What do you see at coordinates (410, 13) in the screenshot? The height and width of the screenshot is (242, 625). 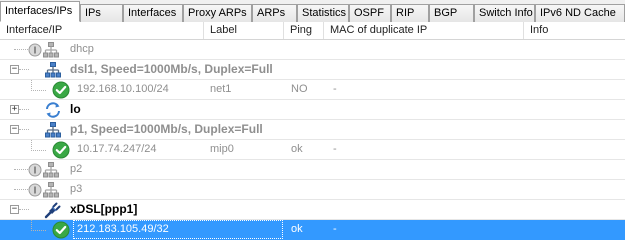 I see `tab-rip: RIP` at bounding box center [410, 13].